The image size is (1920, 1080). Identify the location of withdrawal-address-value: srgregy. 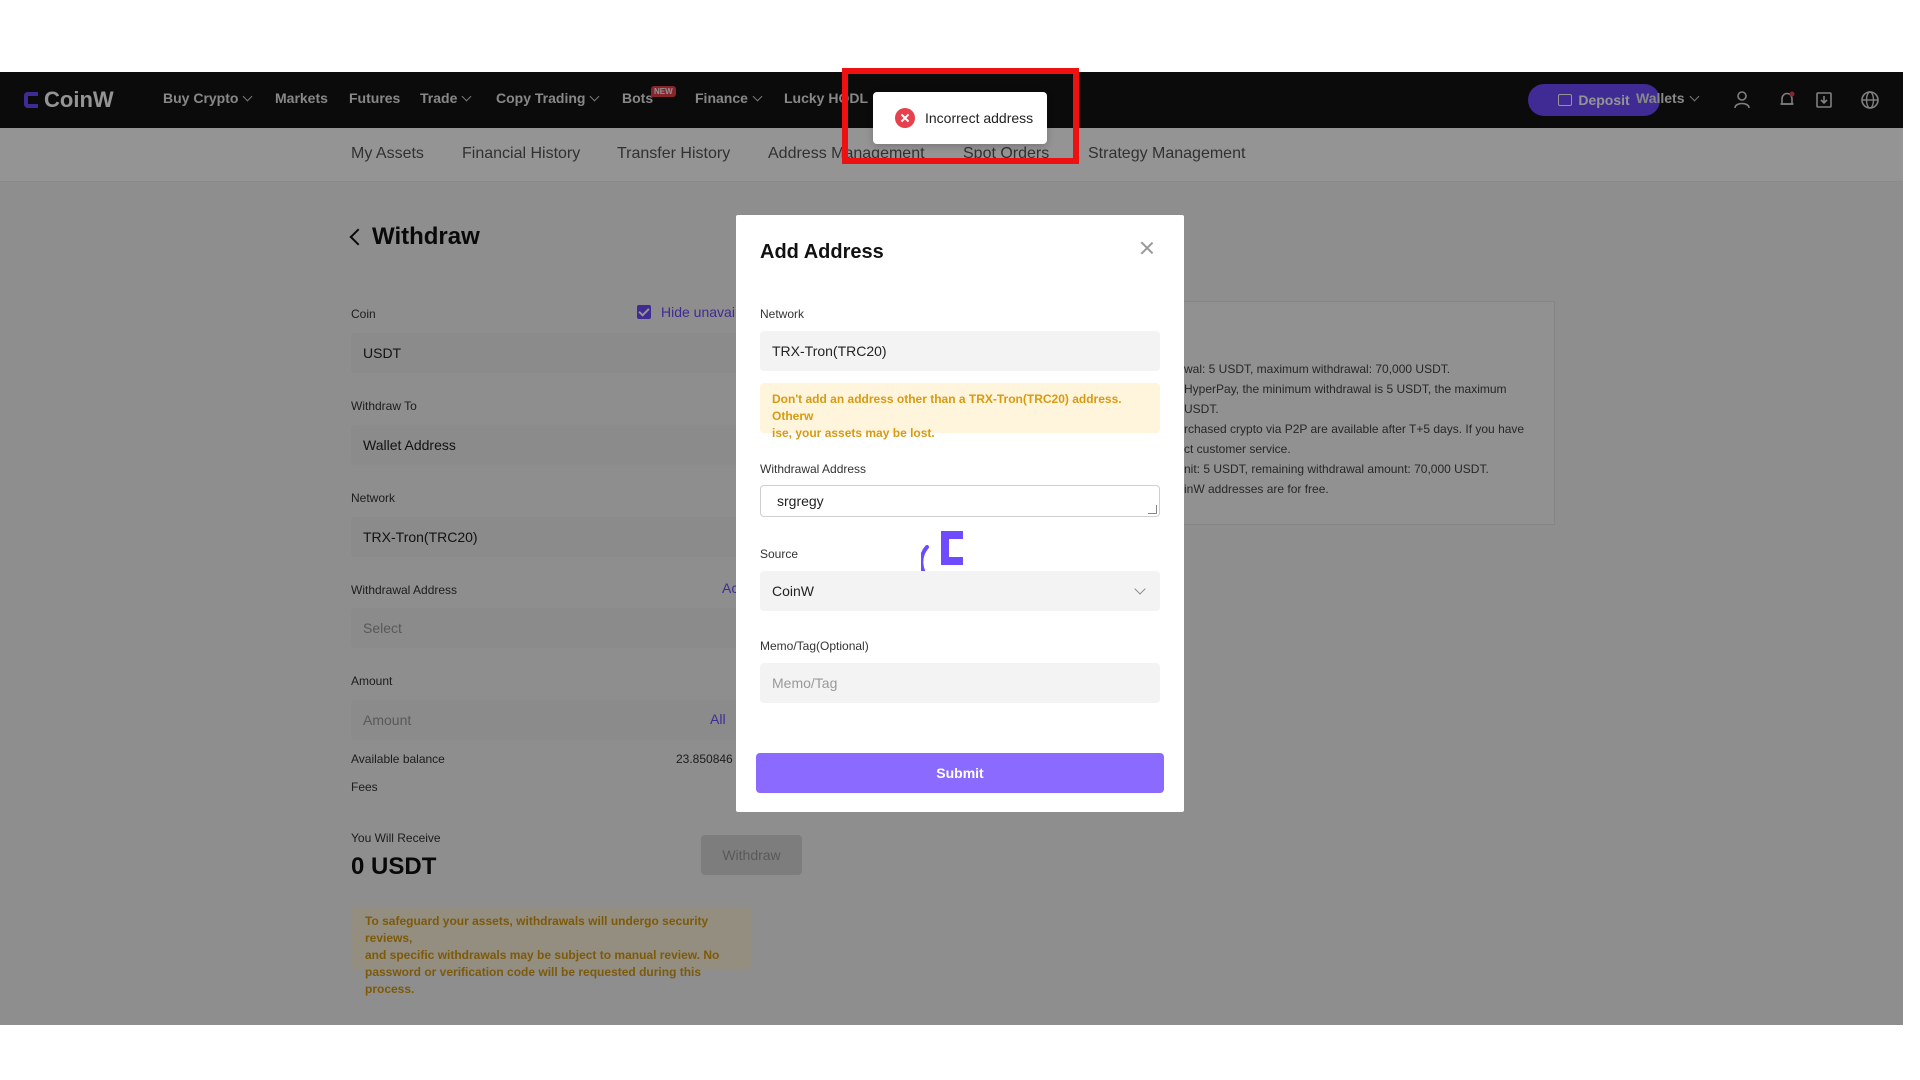
(800, 501).